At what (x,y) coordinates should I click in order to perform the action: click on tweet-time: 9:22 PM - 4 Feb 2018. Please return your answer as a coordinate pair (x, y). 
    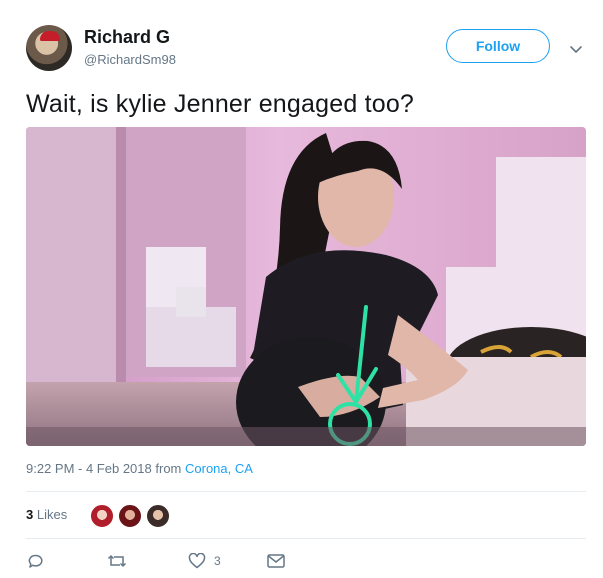
    Looking at the image, I should click on (89, 468).